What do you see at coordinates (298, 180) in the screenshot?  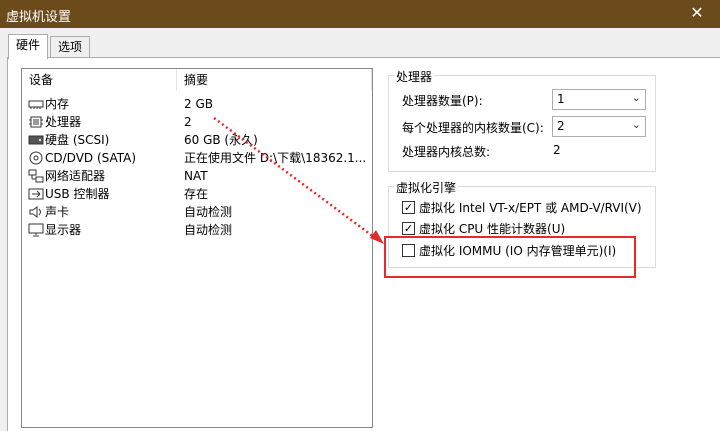 I see `annotation-arrow` at bounding box center [298, 180].